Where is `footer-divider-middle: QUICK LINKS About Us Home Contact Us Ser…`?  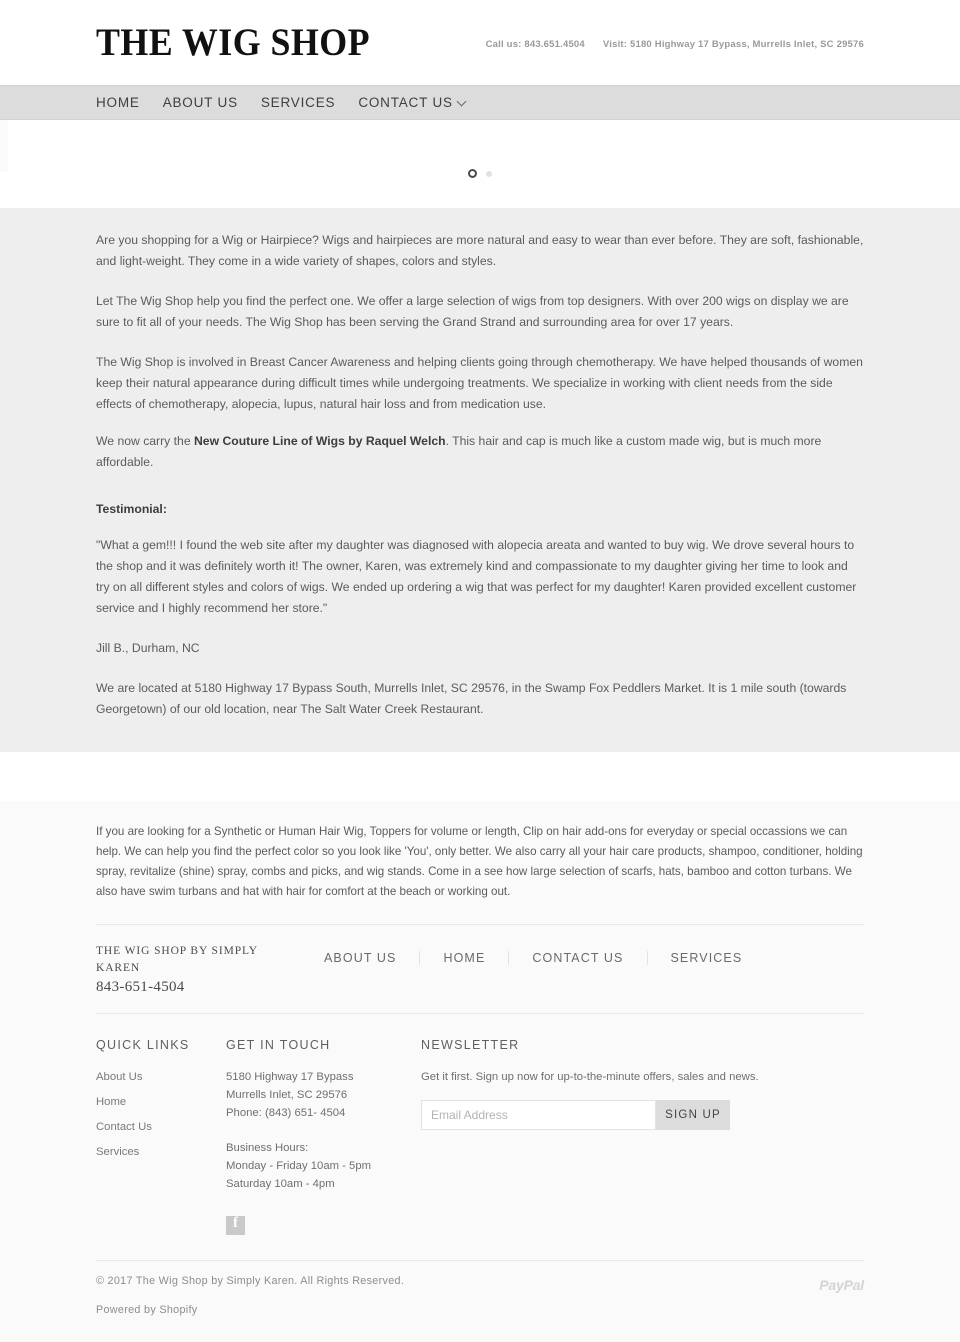
footer-divider-middle: QUICK LINKS About Us Home Contact Us Ser… is located at coordinates (480, 1136).